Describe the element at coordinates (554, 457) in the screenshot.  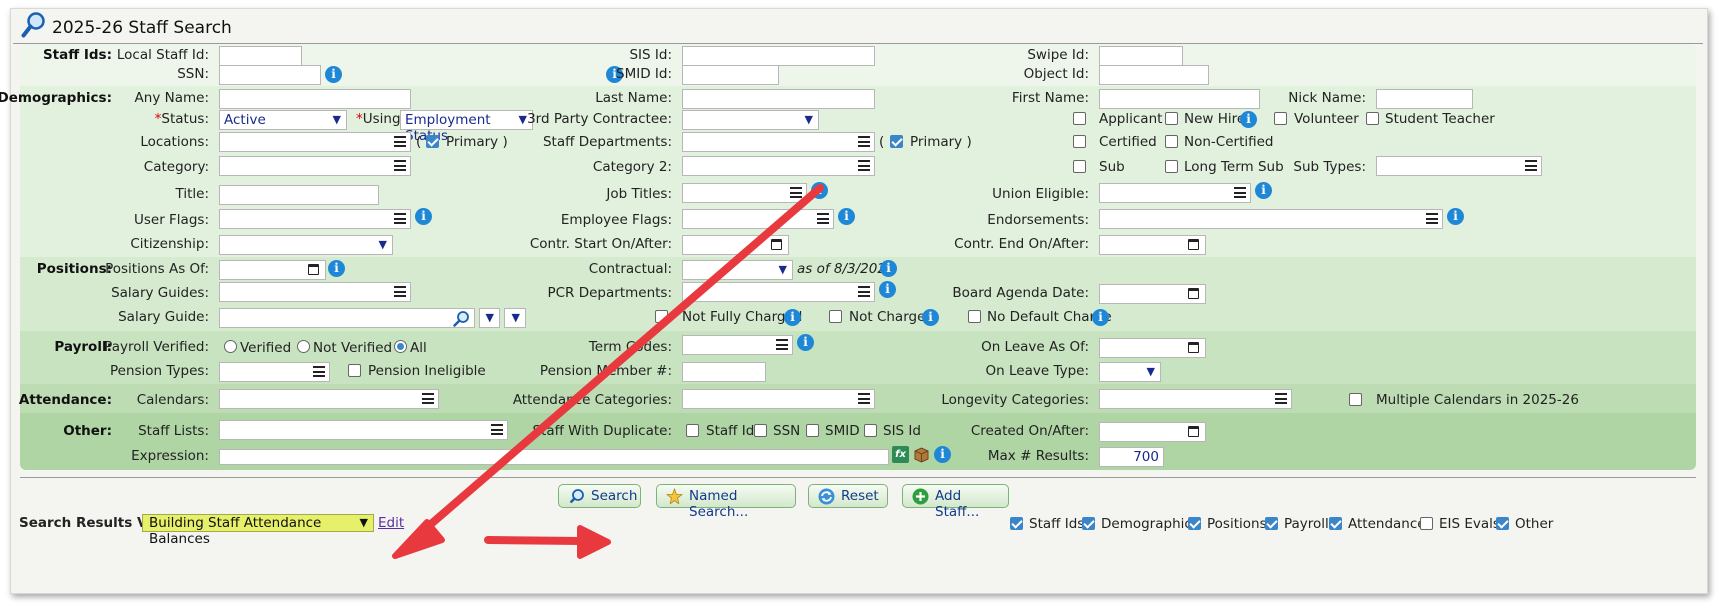
I see `expression-input` at that location.